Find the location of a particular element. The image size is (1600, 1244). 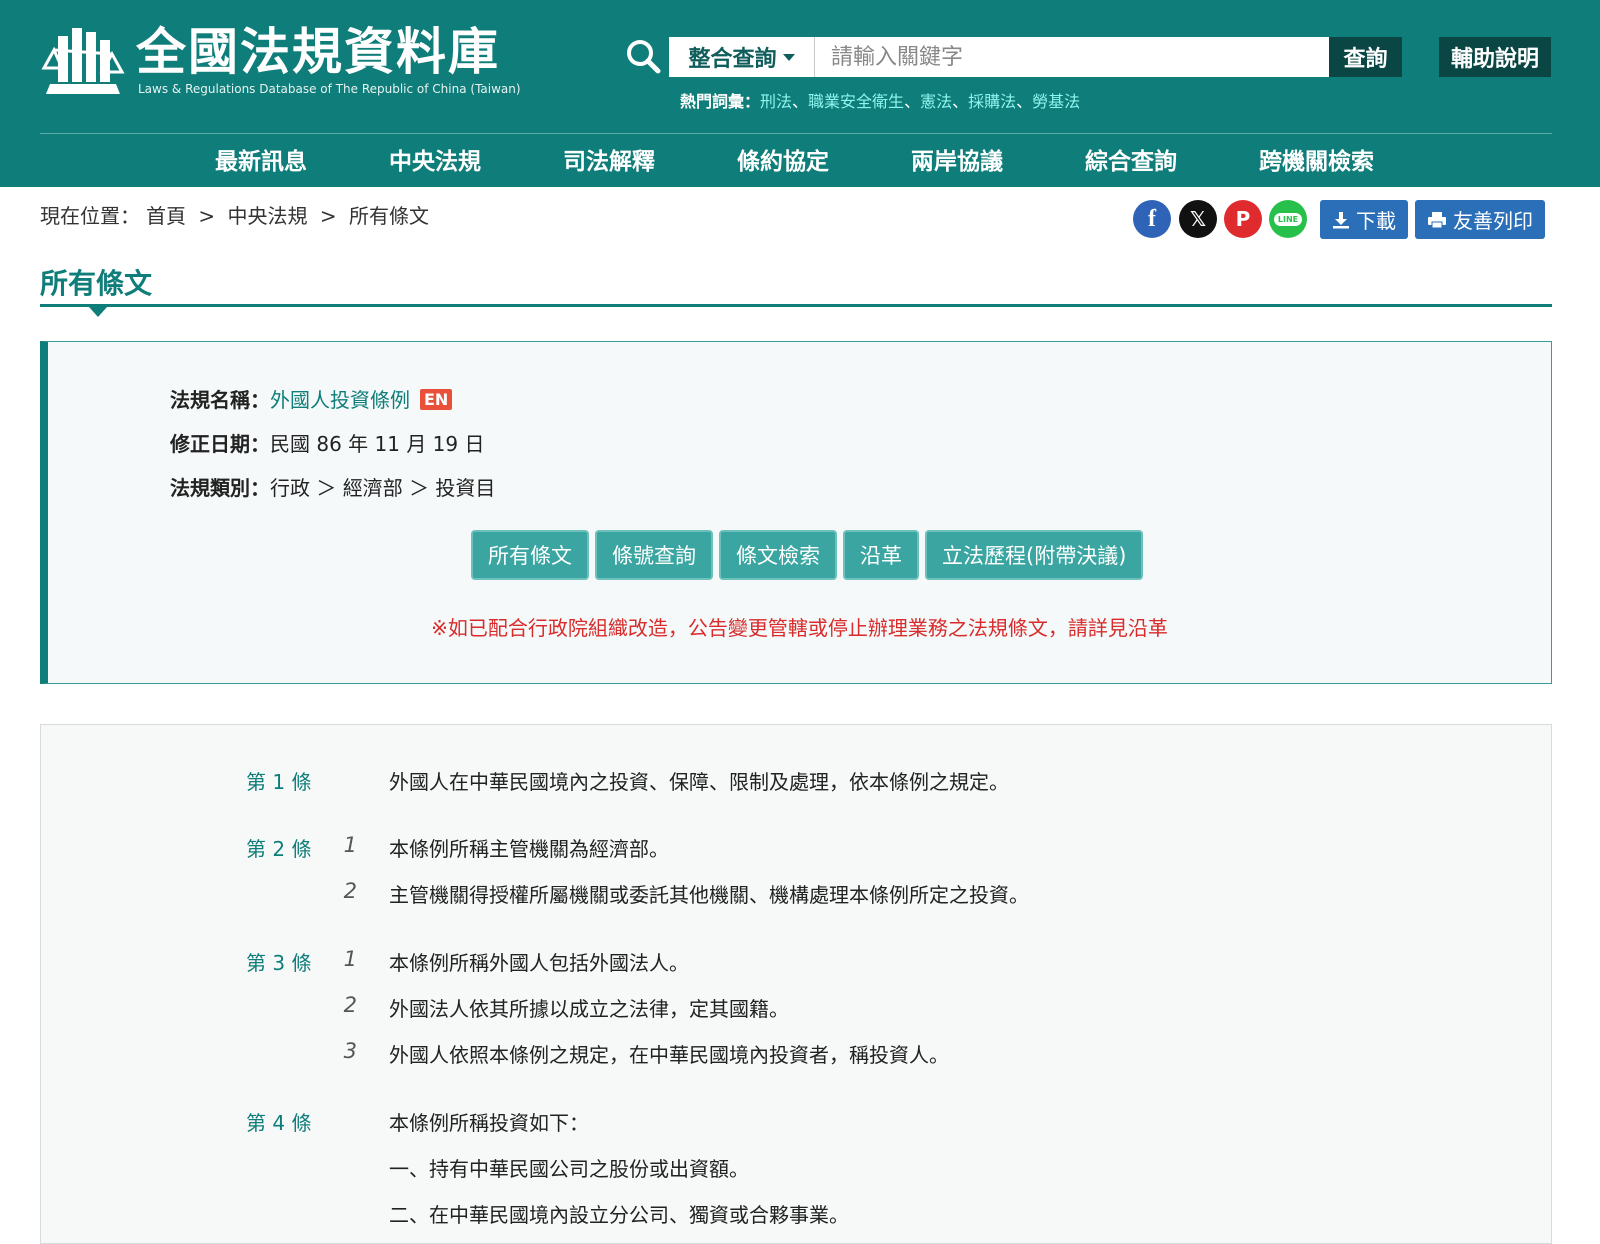

printer-icon is located at coordinates (1437, 219).